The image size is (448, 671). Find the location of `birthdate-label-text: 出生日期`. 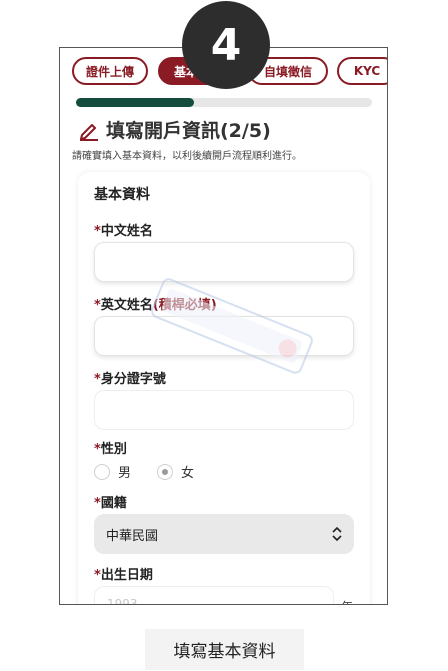

birthdate-label-text: 出生日期 is located at coordinates (126, 575).